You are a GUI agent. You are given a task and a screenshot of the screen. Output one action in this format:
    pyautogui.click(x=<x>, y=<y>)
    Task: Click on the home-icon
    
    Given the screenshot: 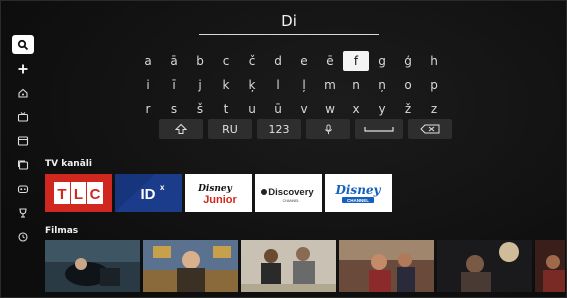 What is the action you would take?
    pyautogui.click(x=23, y=93)
    